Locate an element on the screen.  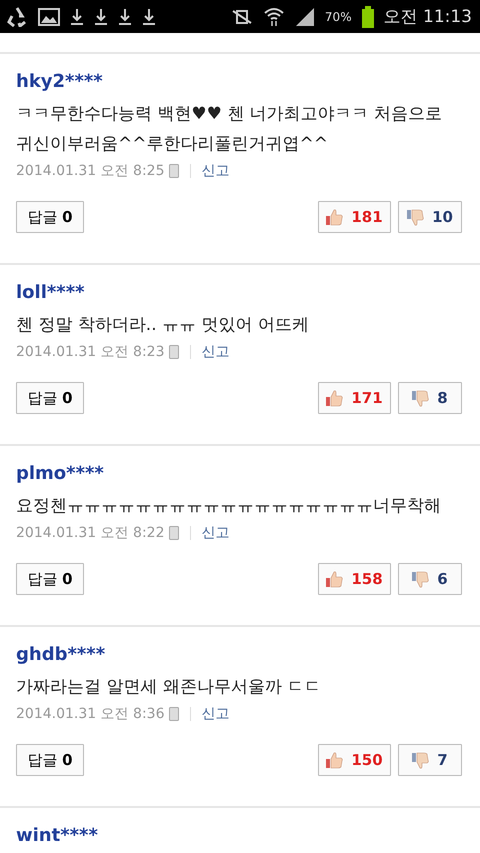
like-button: 181 is located at coordinates (354, 217).